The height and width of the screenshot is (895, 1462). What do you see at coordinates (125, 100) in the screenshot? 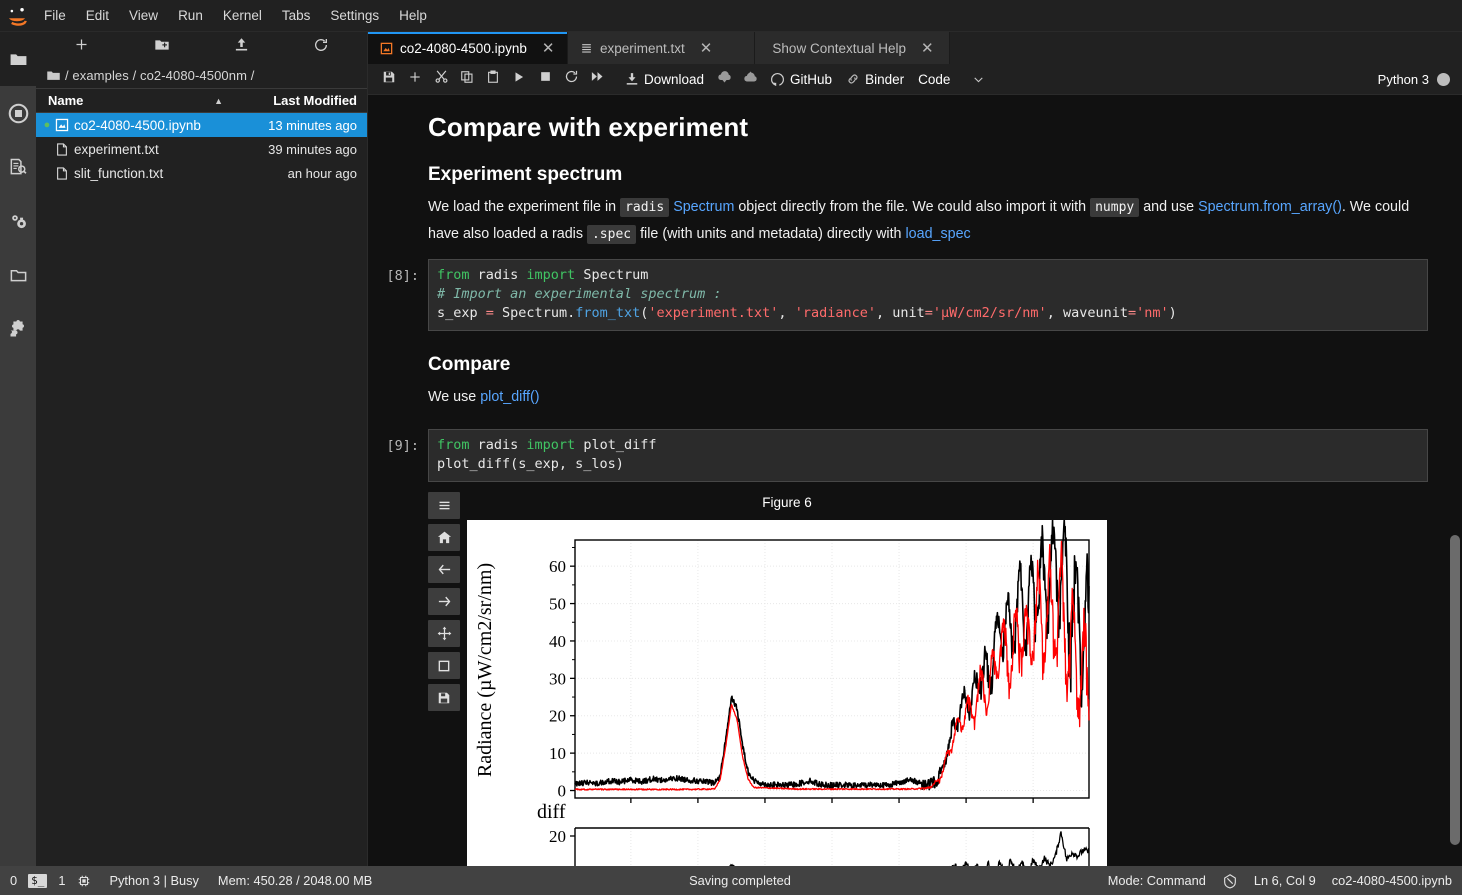
I see `column-header-name: Name` at bounding box center [125, 100].